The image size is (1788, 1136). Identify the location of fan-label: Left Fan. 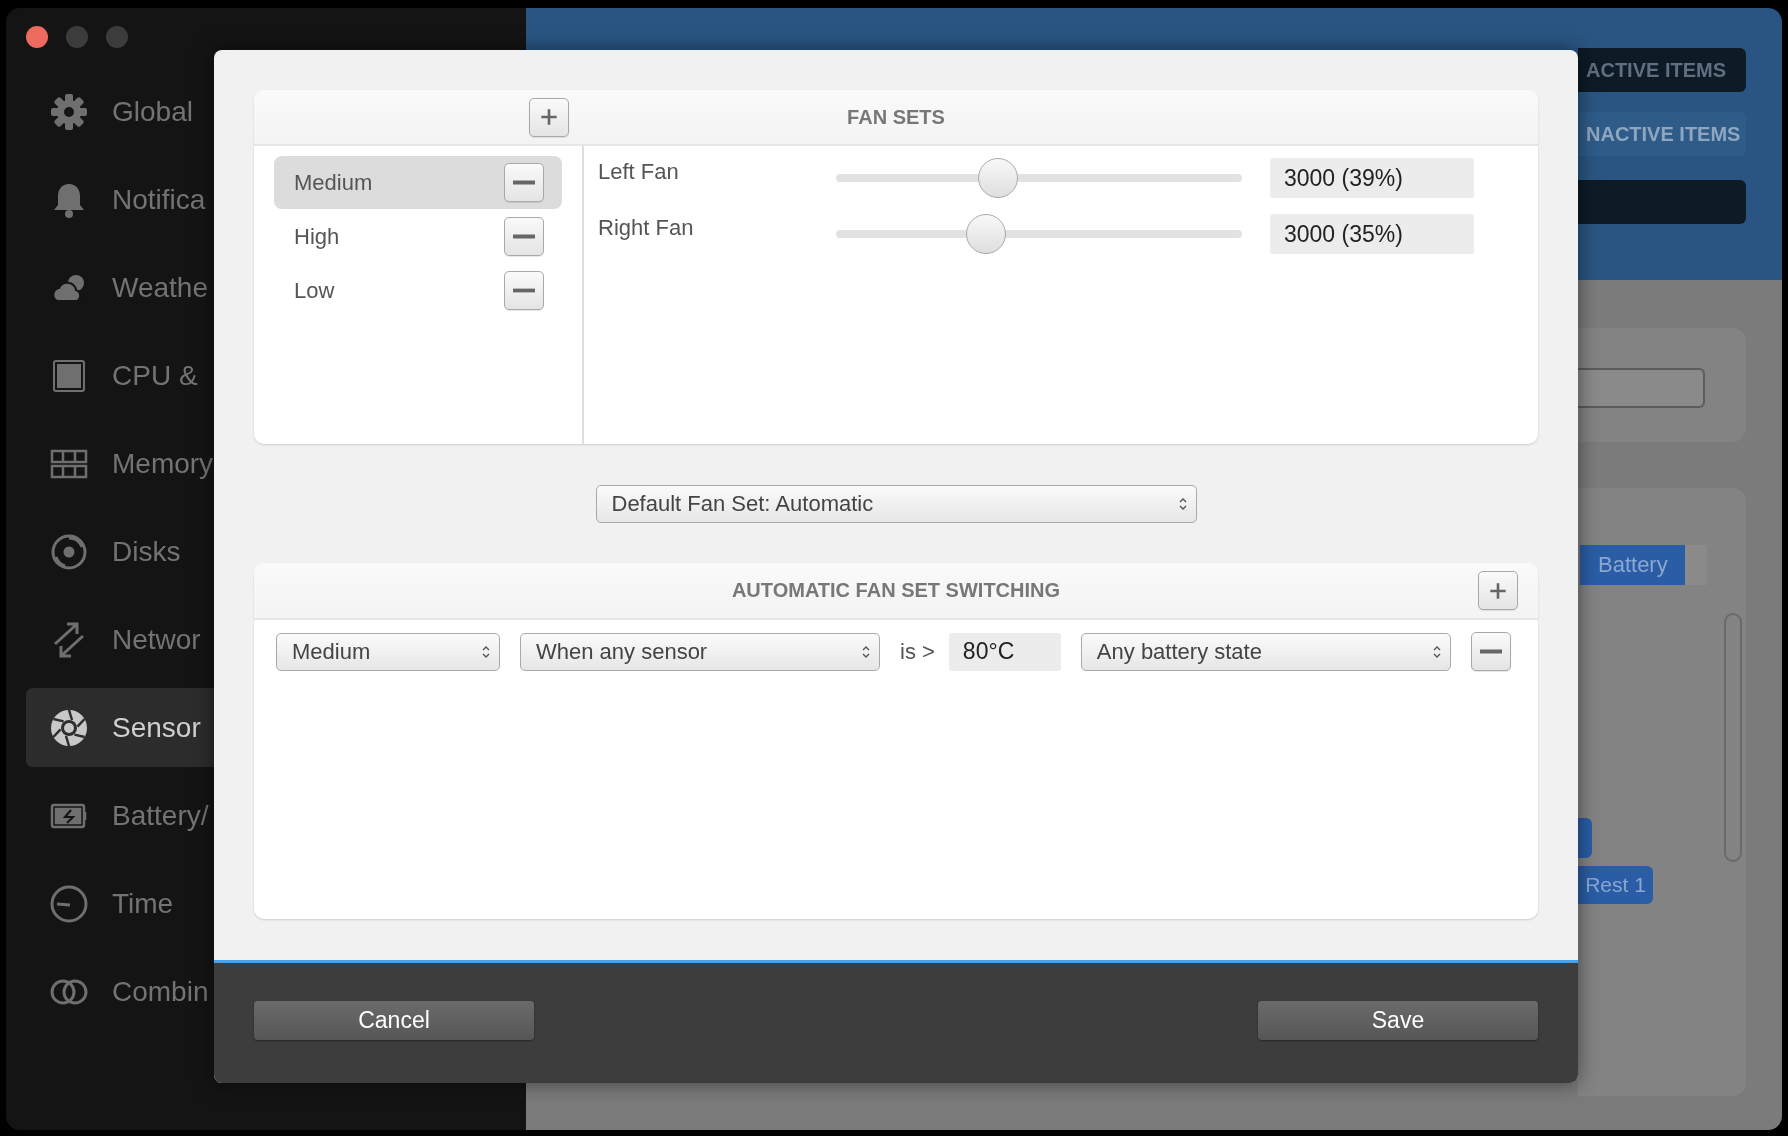
(639, 172).